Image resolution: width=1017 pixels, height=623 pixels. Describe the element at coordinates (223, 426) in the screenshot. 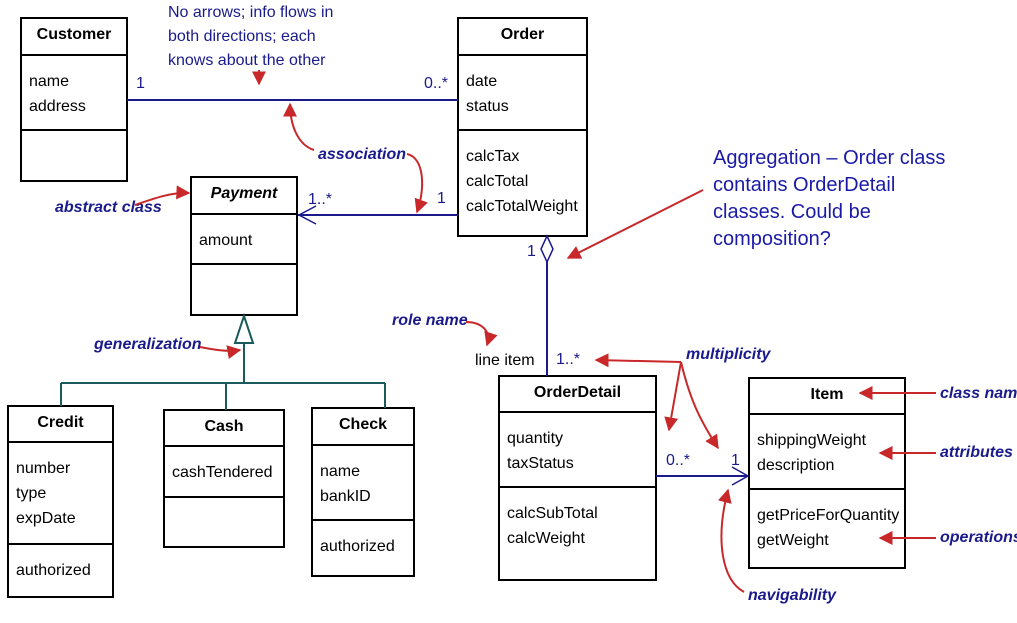

I see `class-name: Cash` at that location.